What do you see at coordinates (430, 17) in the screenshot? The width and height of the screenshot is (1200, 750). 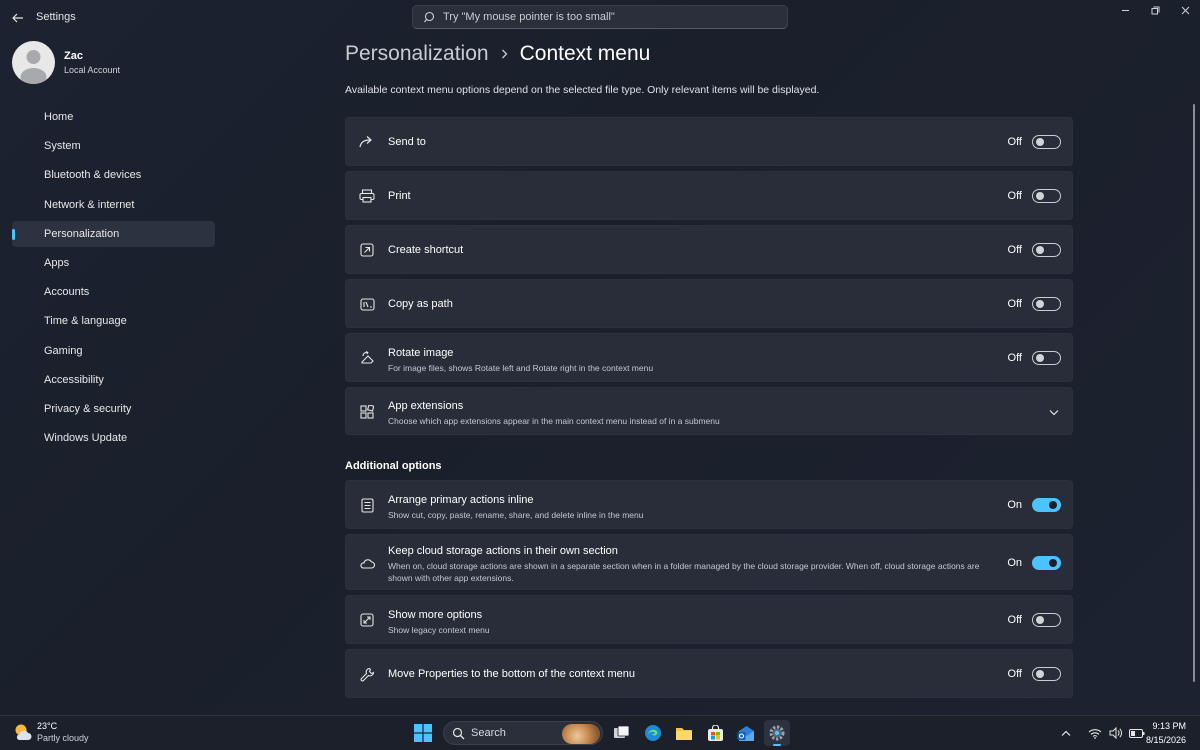 I see `search-icon` at bounding box center [430, 17].